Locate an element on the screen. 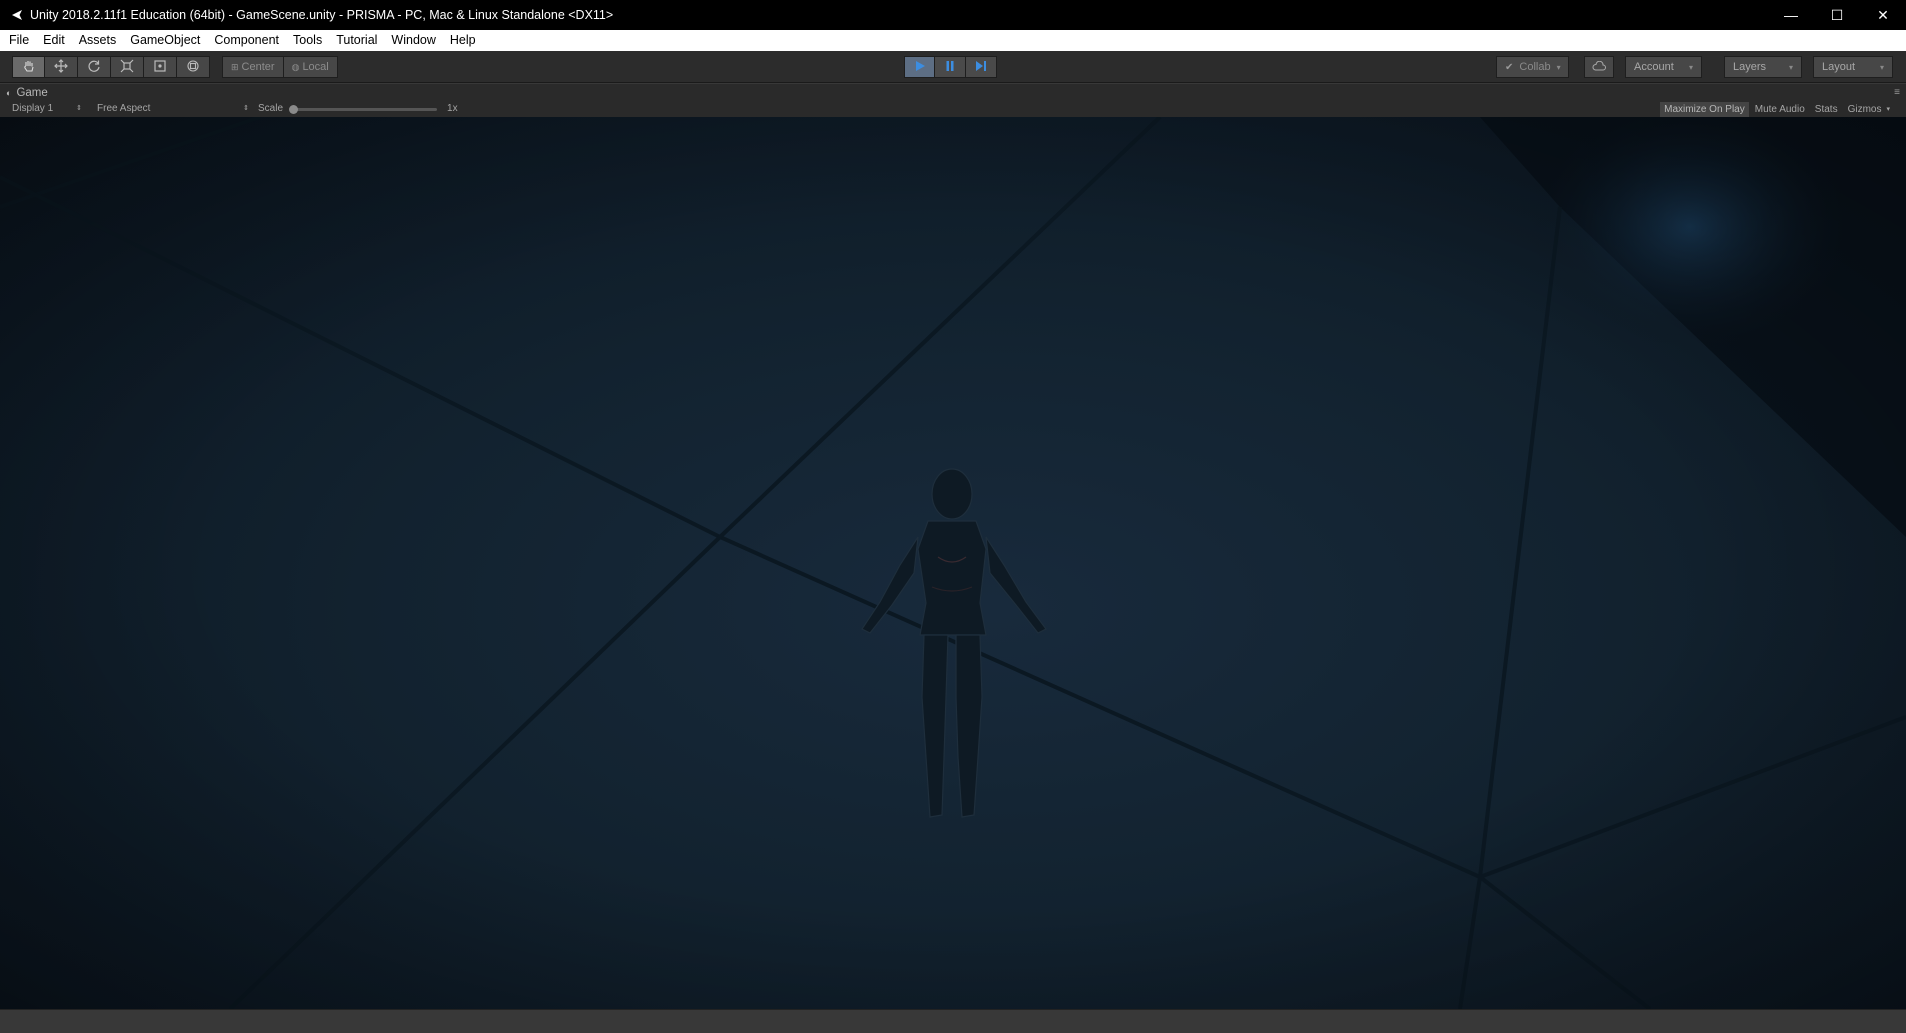 Image resolution: width=1906 pixels, height=1033 pixels. pause-button is located at coordinates (950, 67).